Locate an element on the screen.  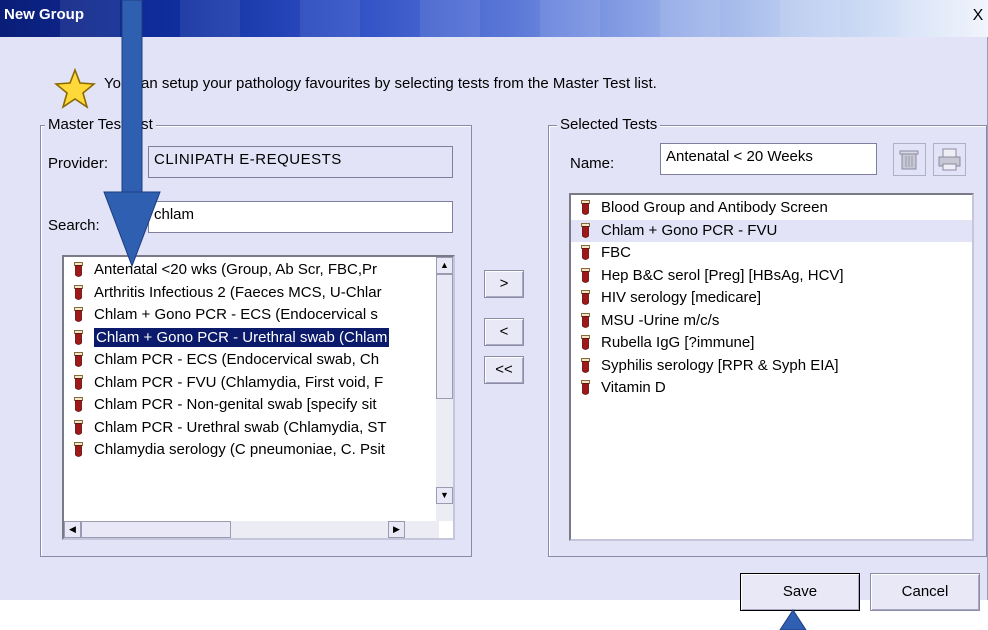
remove-test-button: < is located at coordinates (504, 332).